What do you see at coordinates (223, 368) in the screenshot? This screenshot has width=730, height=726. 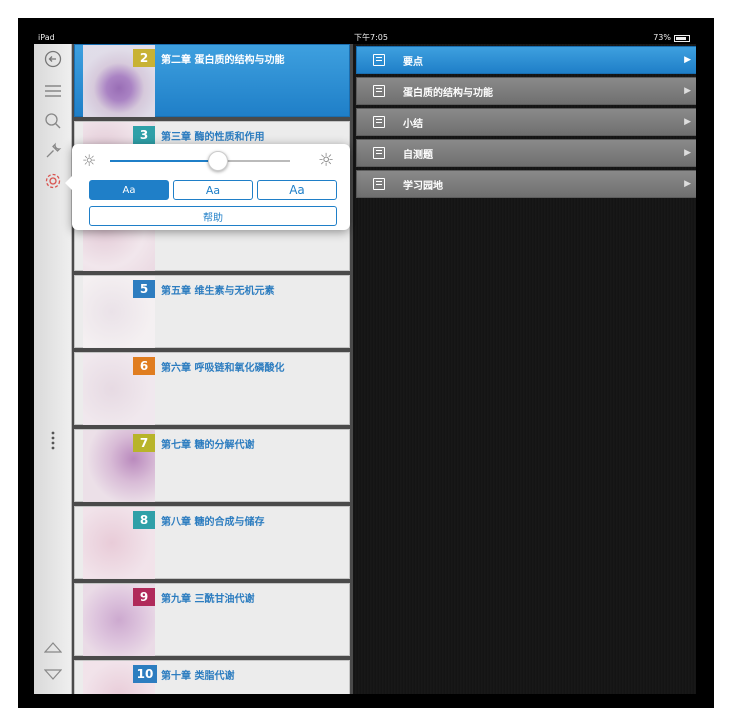 I see `chapter-title: 第六章 呼吸链和氧化磷酸化` at bounding box center [223, 368].